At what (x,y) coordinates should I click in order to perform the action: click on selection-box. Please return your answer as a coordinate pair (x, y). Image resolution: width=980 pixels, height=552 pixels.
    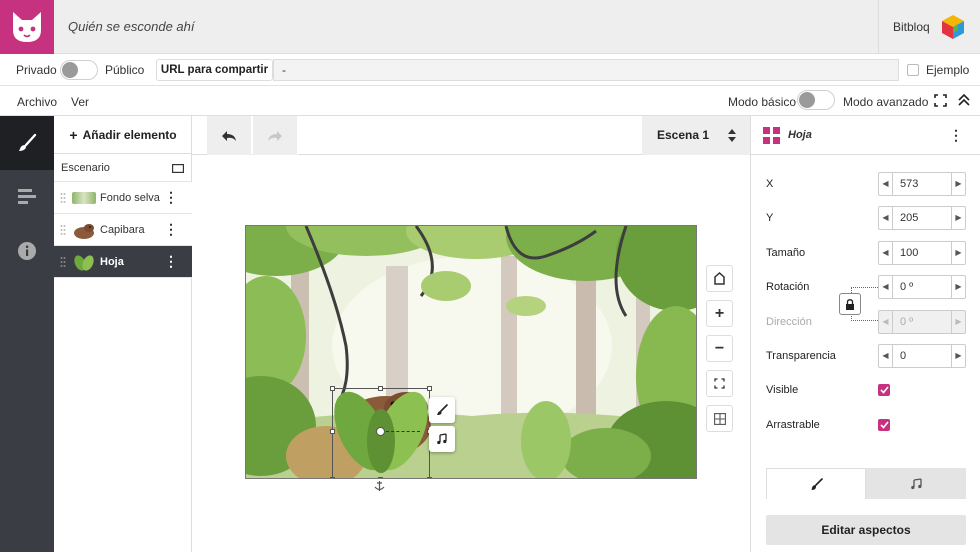
    Looking at the image, I should click on (381, 432).